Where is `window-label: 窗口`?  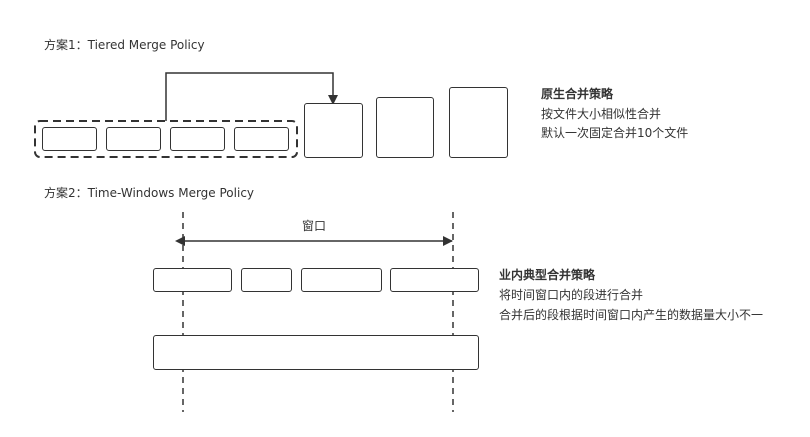
window-label: 窗口 is located at coordinates (314, 226).